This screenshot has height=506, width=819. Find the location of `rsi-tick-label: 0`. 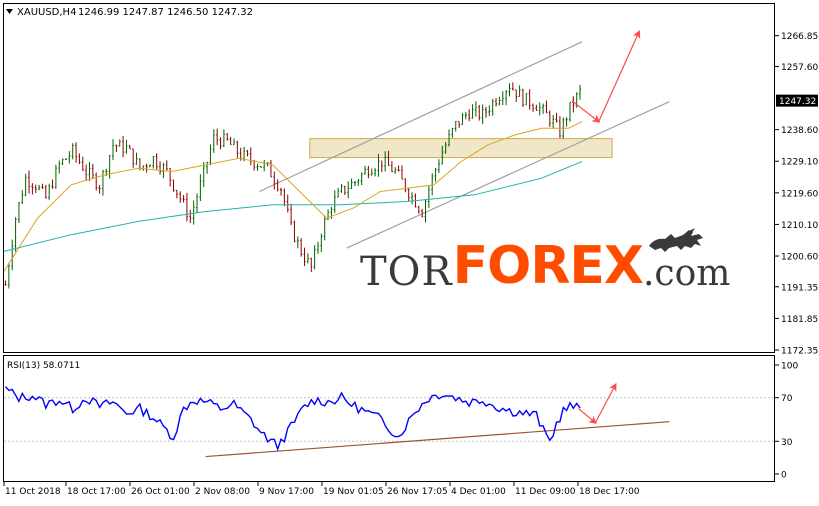

rsi-tick-label: 0 is located at coordinates (784, 476).